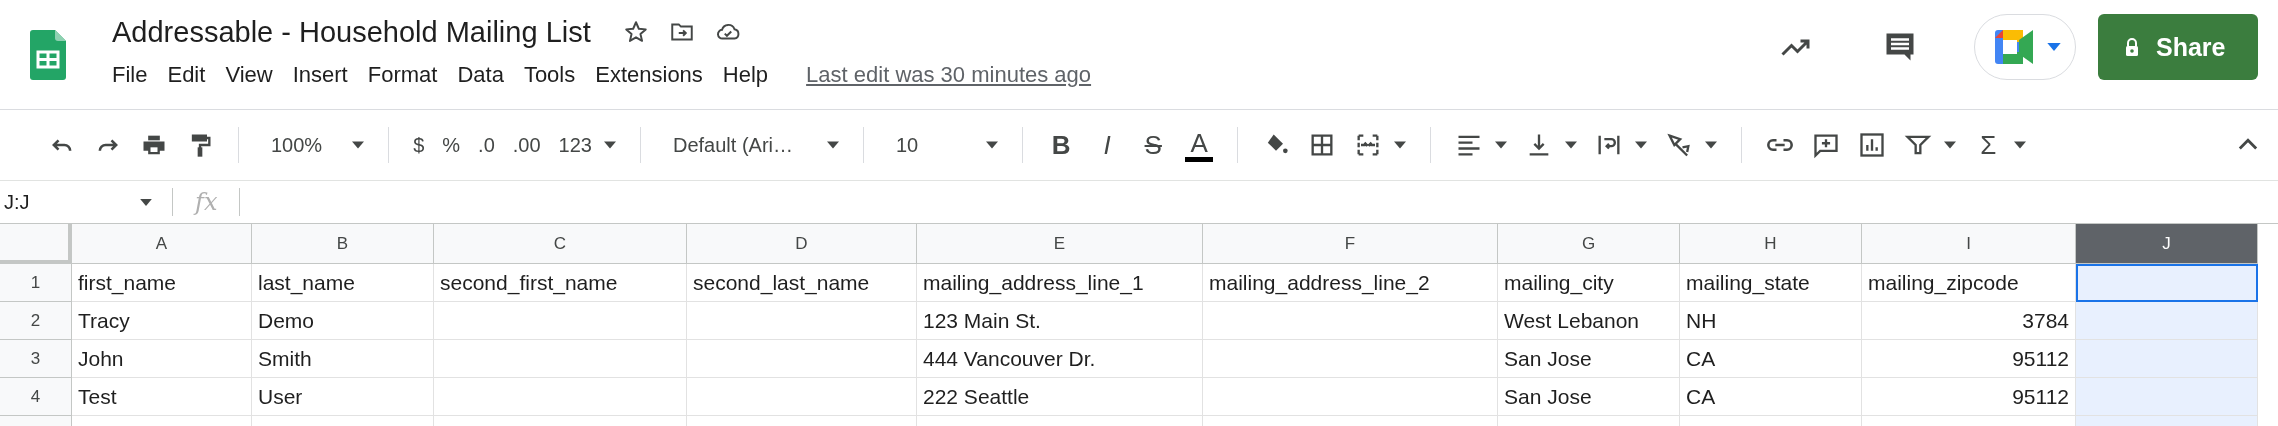 This screenshot has height=426, width=2278. What do you see at coordinates (1060, 283) in the screenshot?
I see `table-cell: mailing_address_line_1` at bounding box center [1060, 283].